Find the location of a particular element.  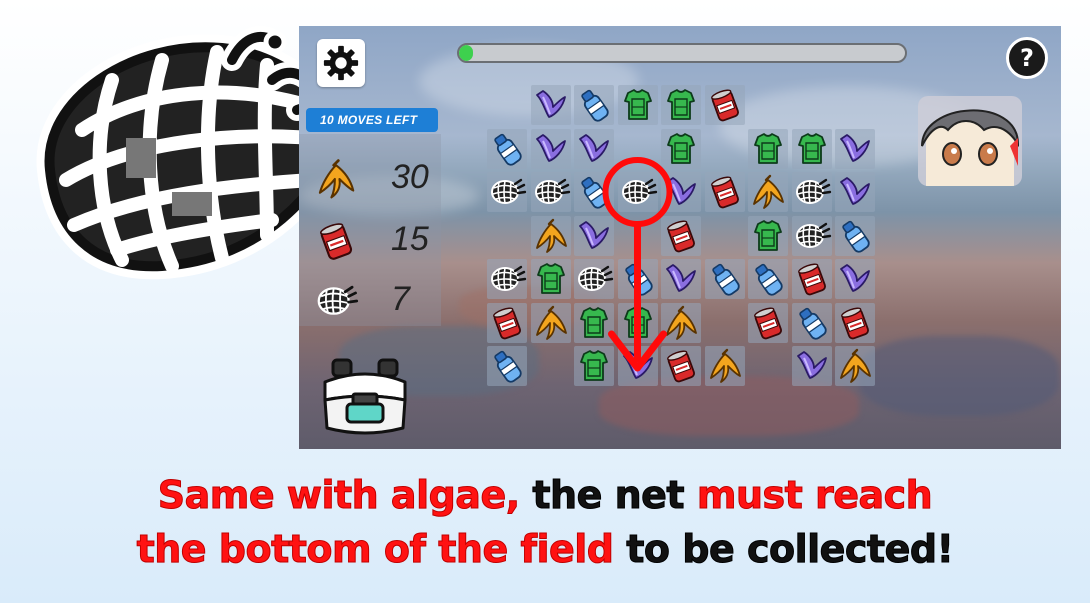

cooler-box-icon is located at coordinates (365, 398).